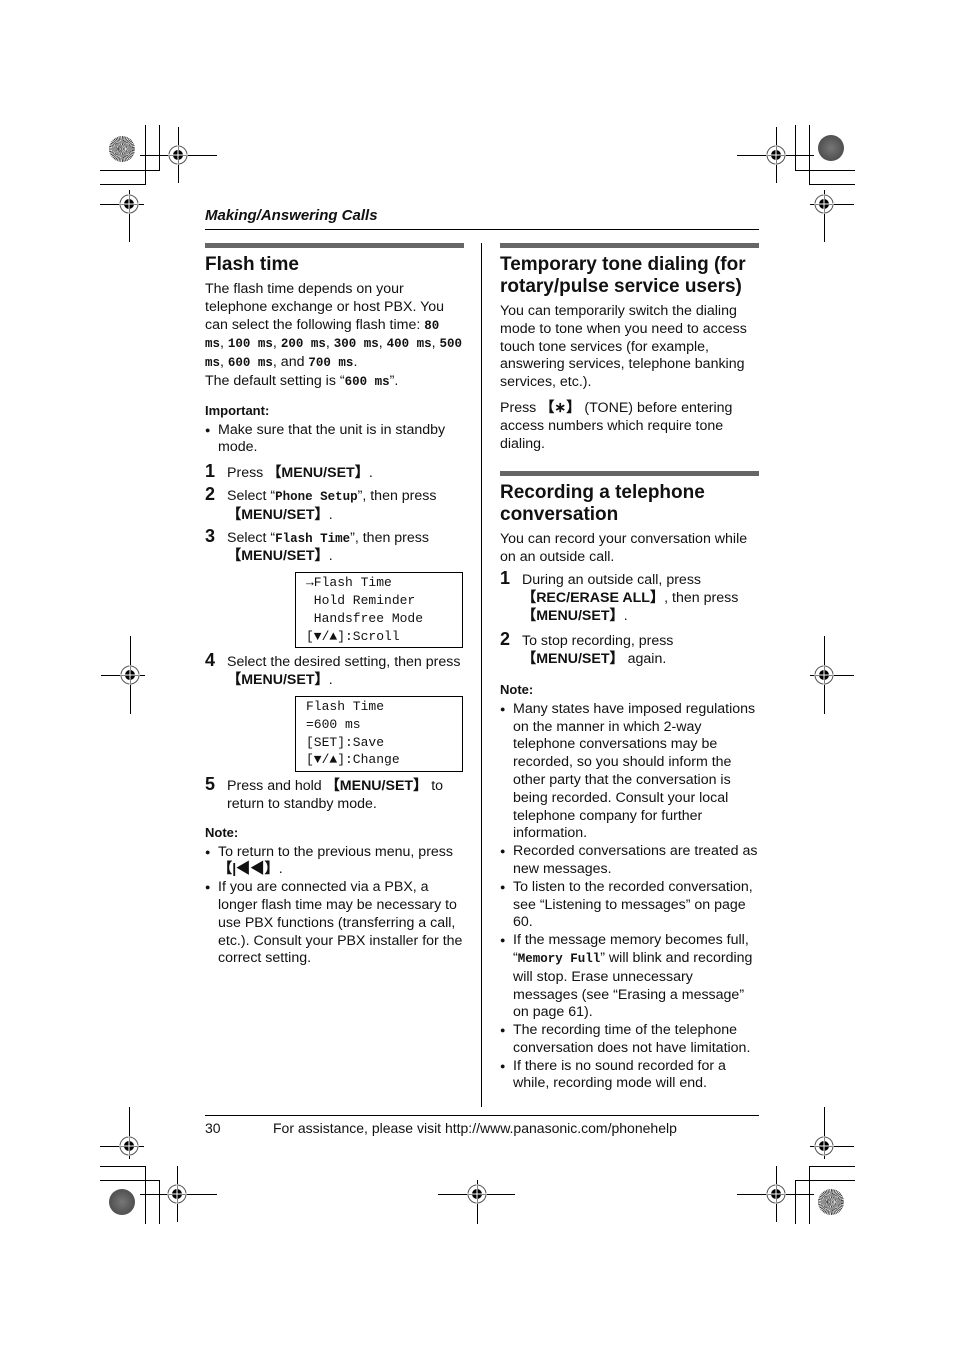  What do you see at coordinates (291, 215) in the screenshot?
I see `running-header: Making/Answering Calls` at bounding box center [291, 215].